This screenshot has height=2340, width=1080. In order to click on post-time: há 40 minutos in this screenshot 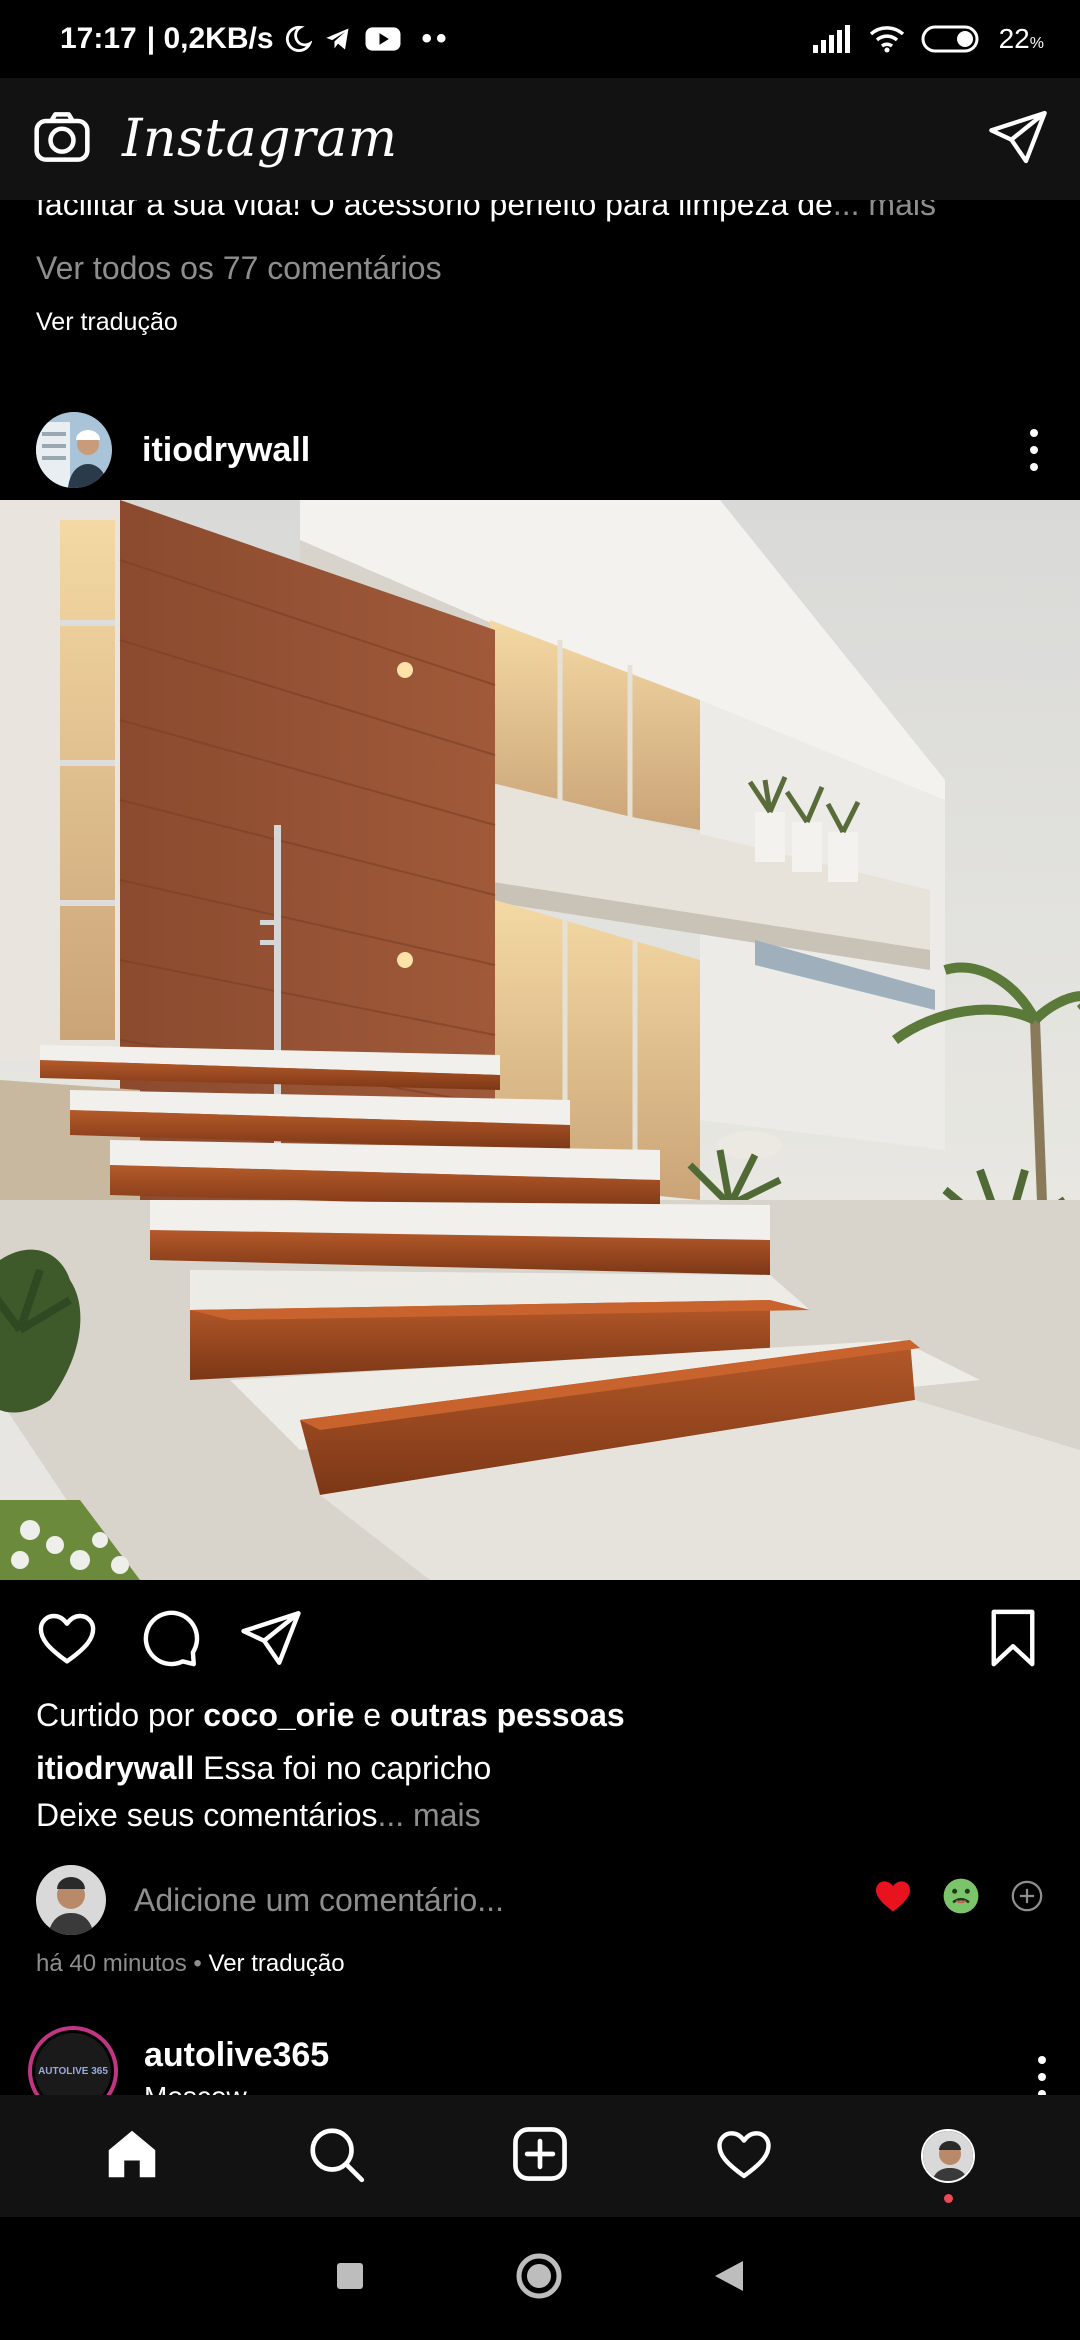, I will do `click(111, 1963)`.